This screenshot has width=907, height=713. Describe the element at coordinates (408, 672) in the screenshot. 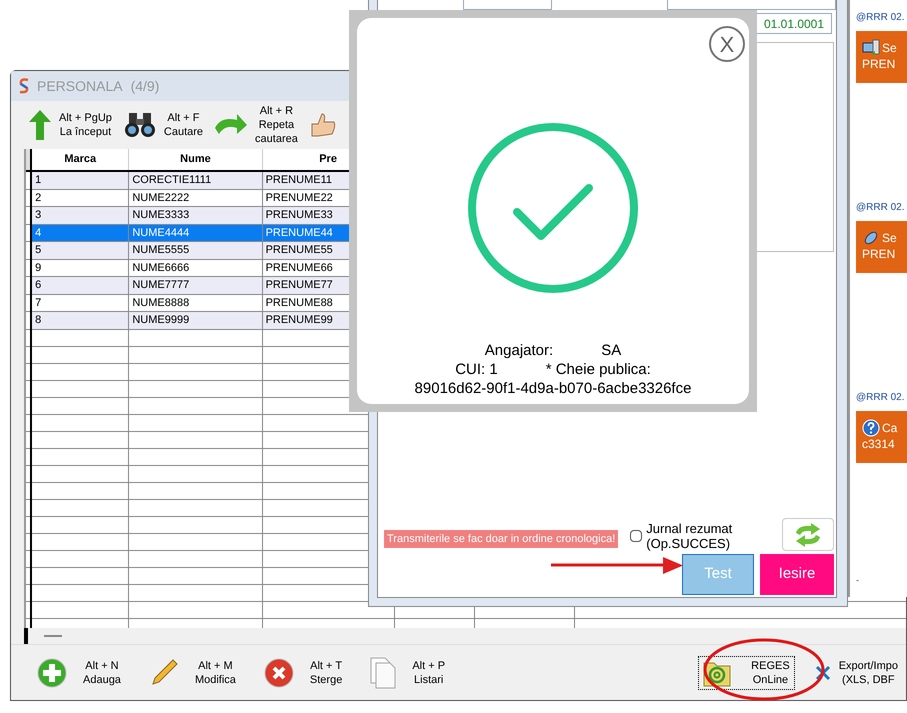

I see `toolbar-button: Alt + P Listari` at that location.